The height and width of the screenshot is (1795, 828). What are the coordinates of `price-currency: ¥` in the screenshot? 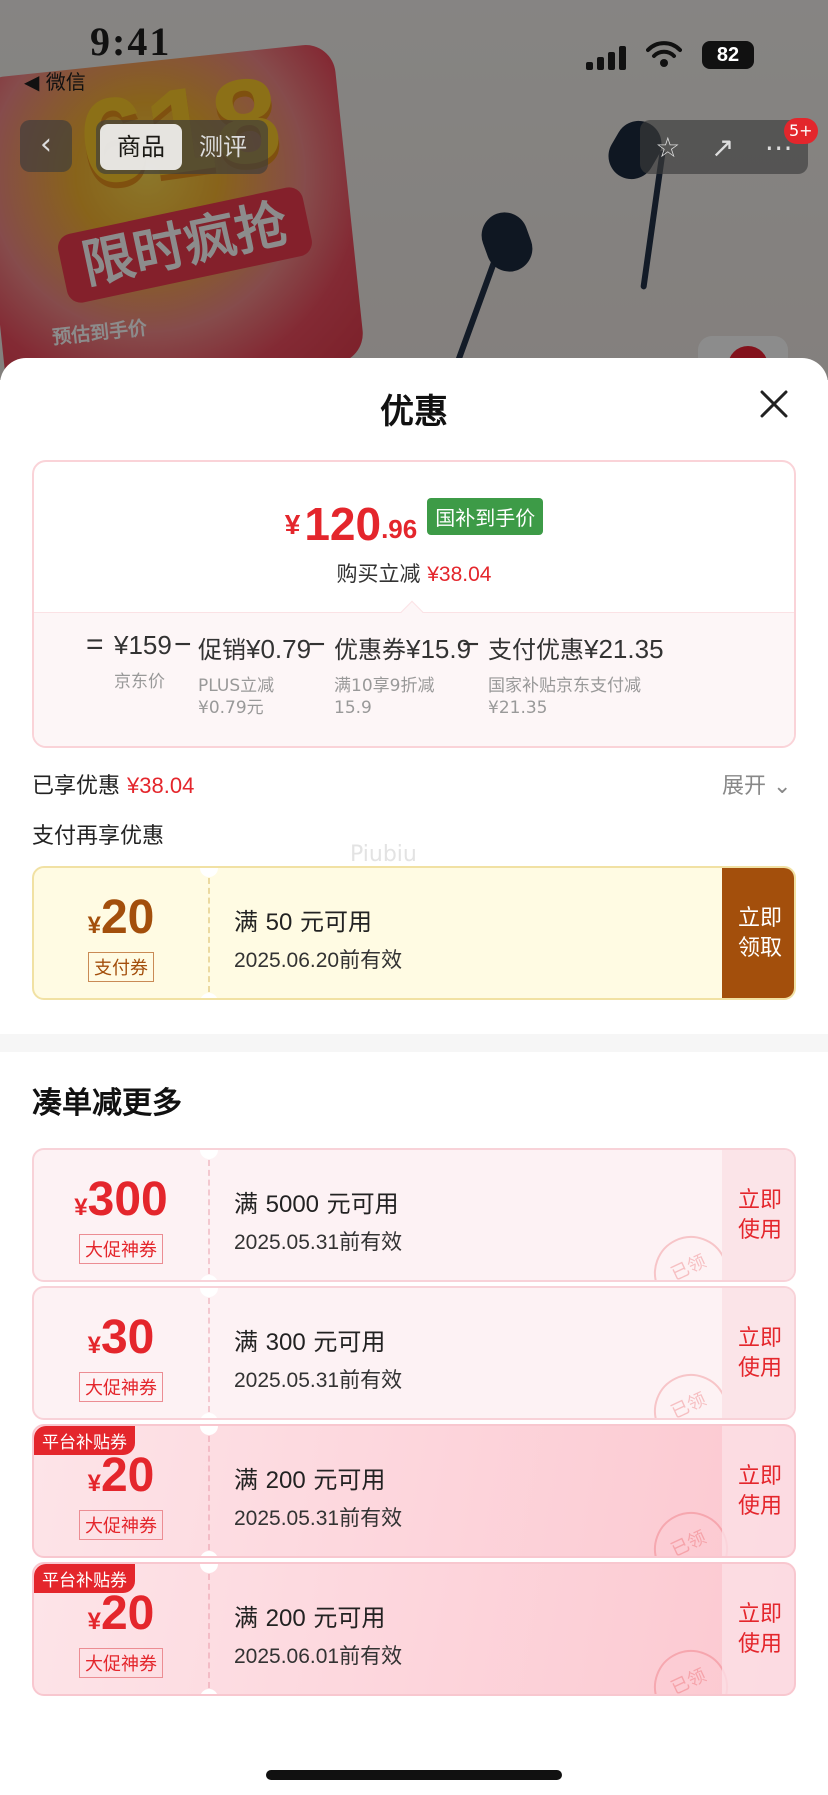 It's located at (292, 524).